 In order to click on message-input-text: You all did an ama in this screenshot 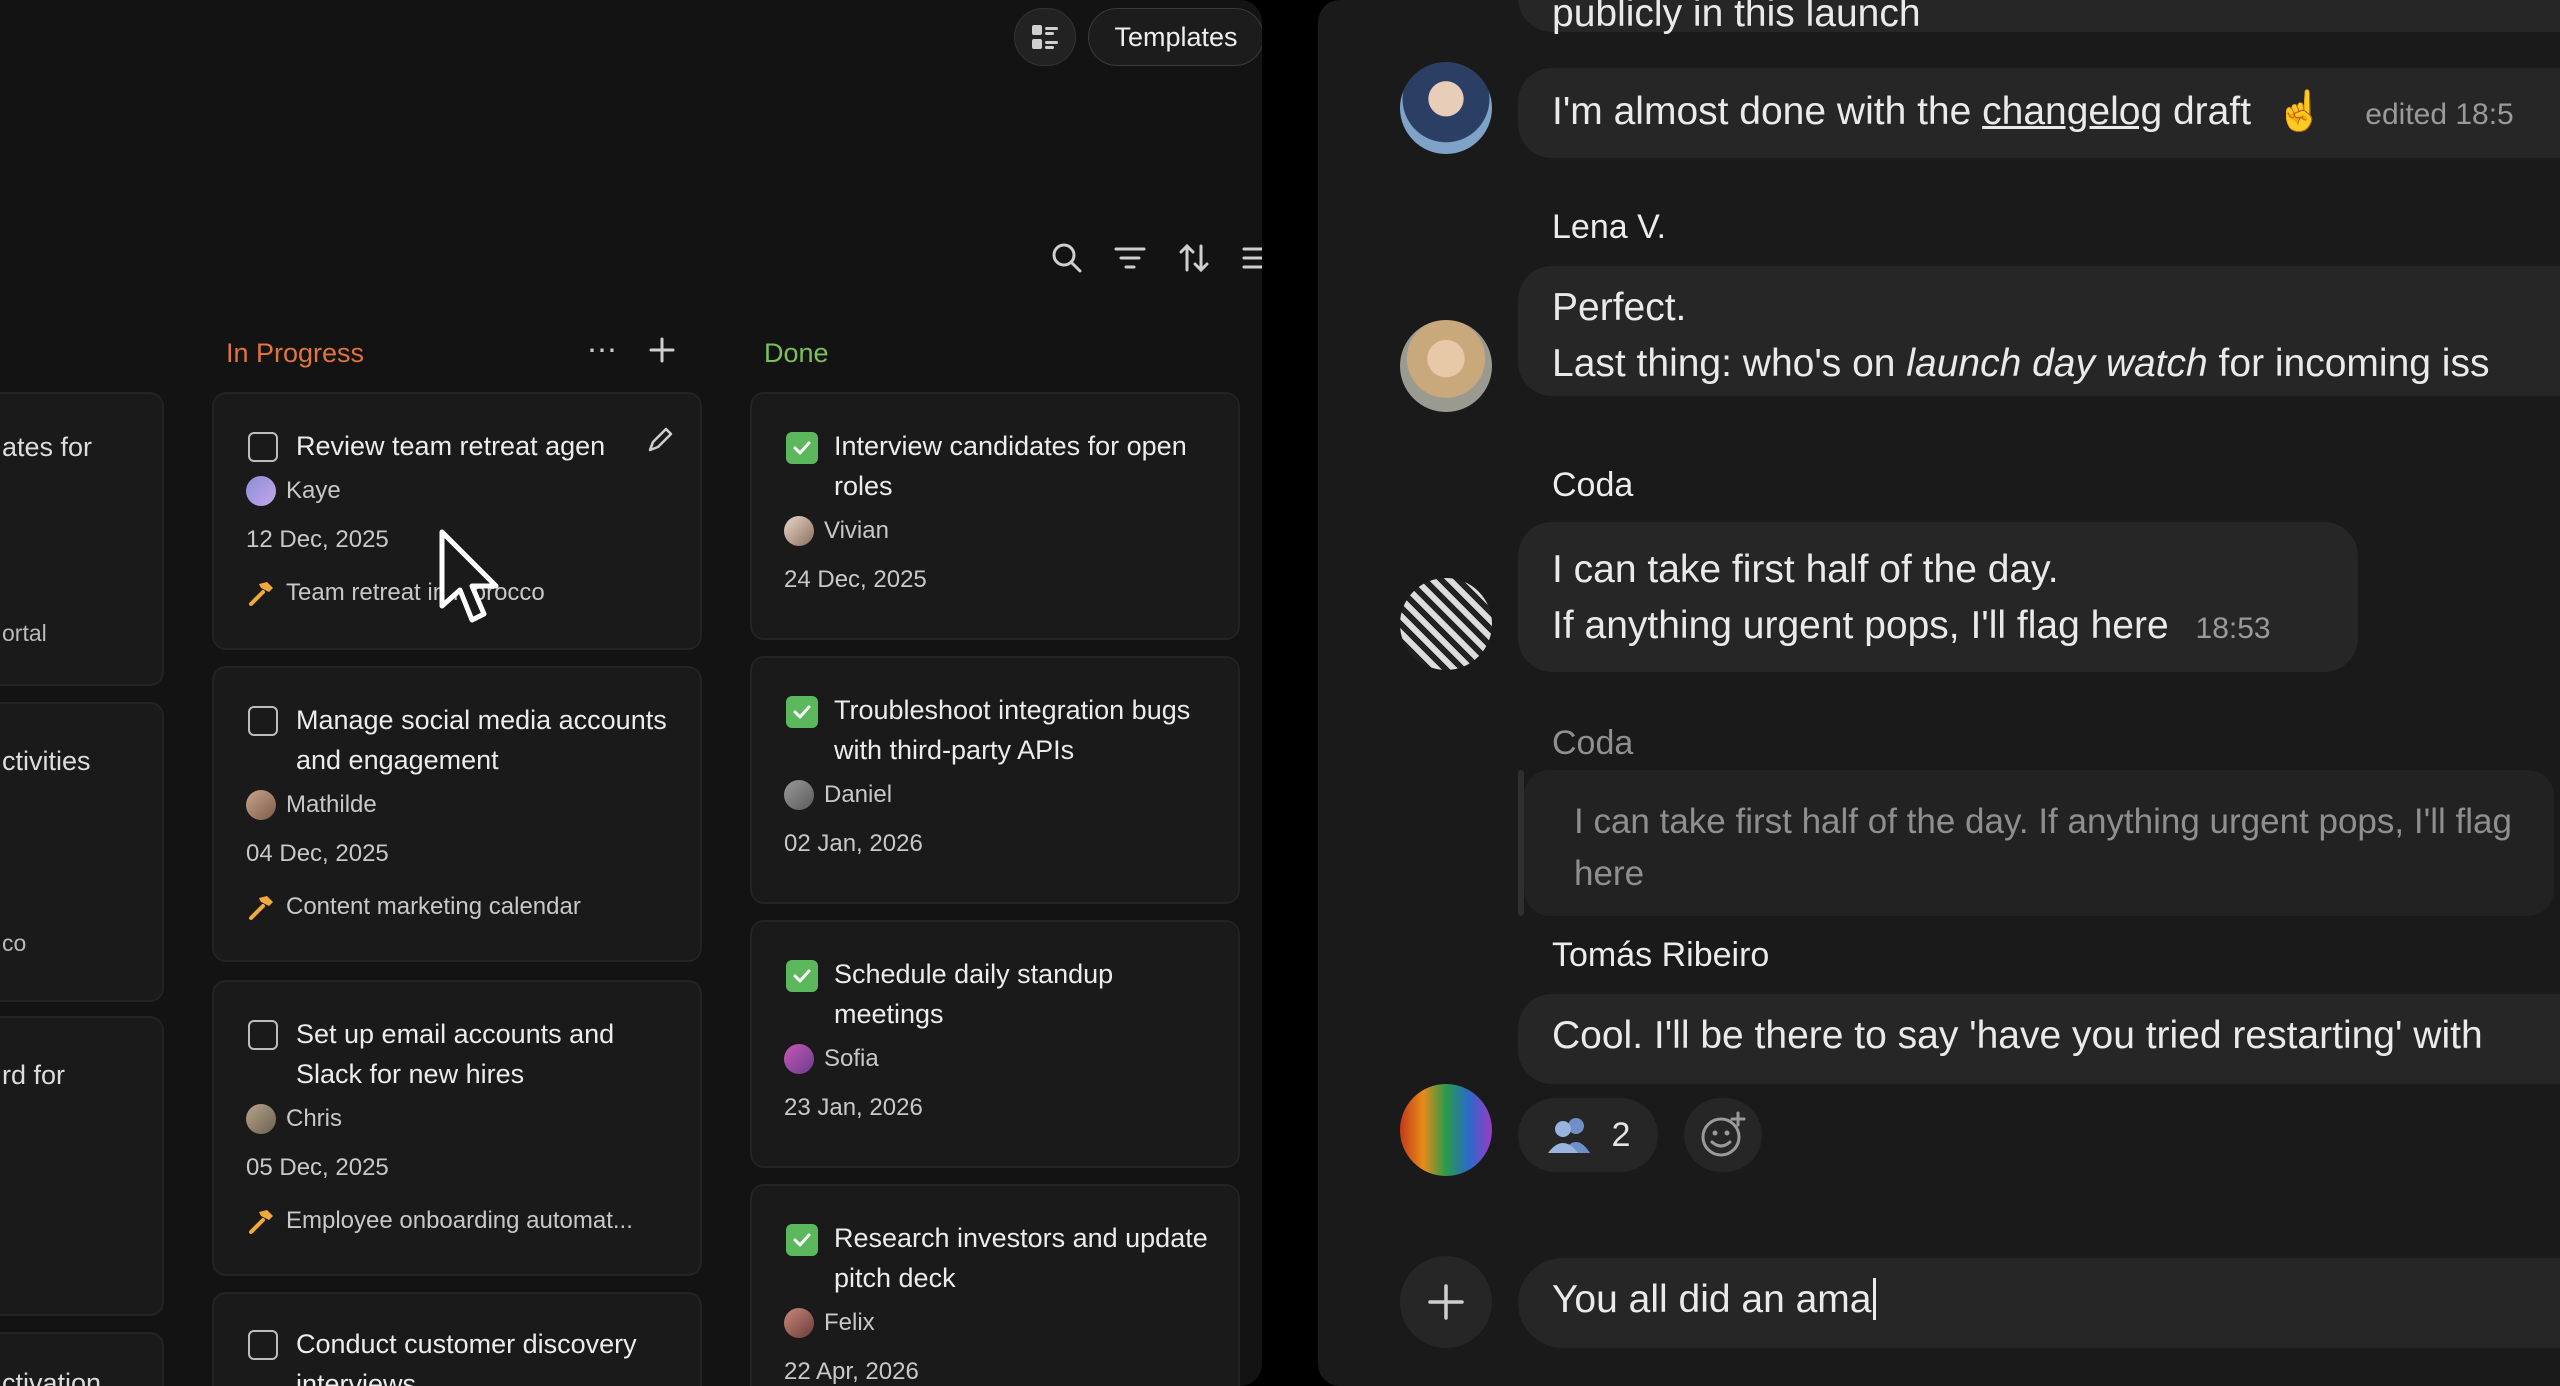, I will do `click(1714, 1300)`.